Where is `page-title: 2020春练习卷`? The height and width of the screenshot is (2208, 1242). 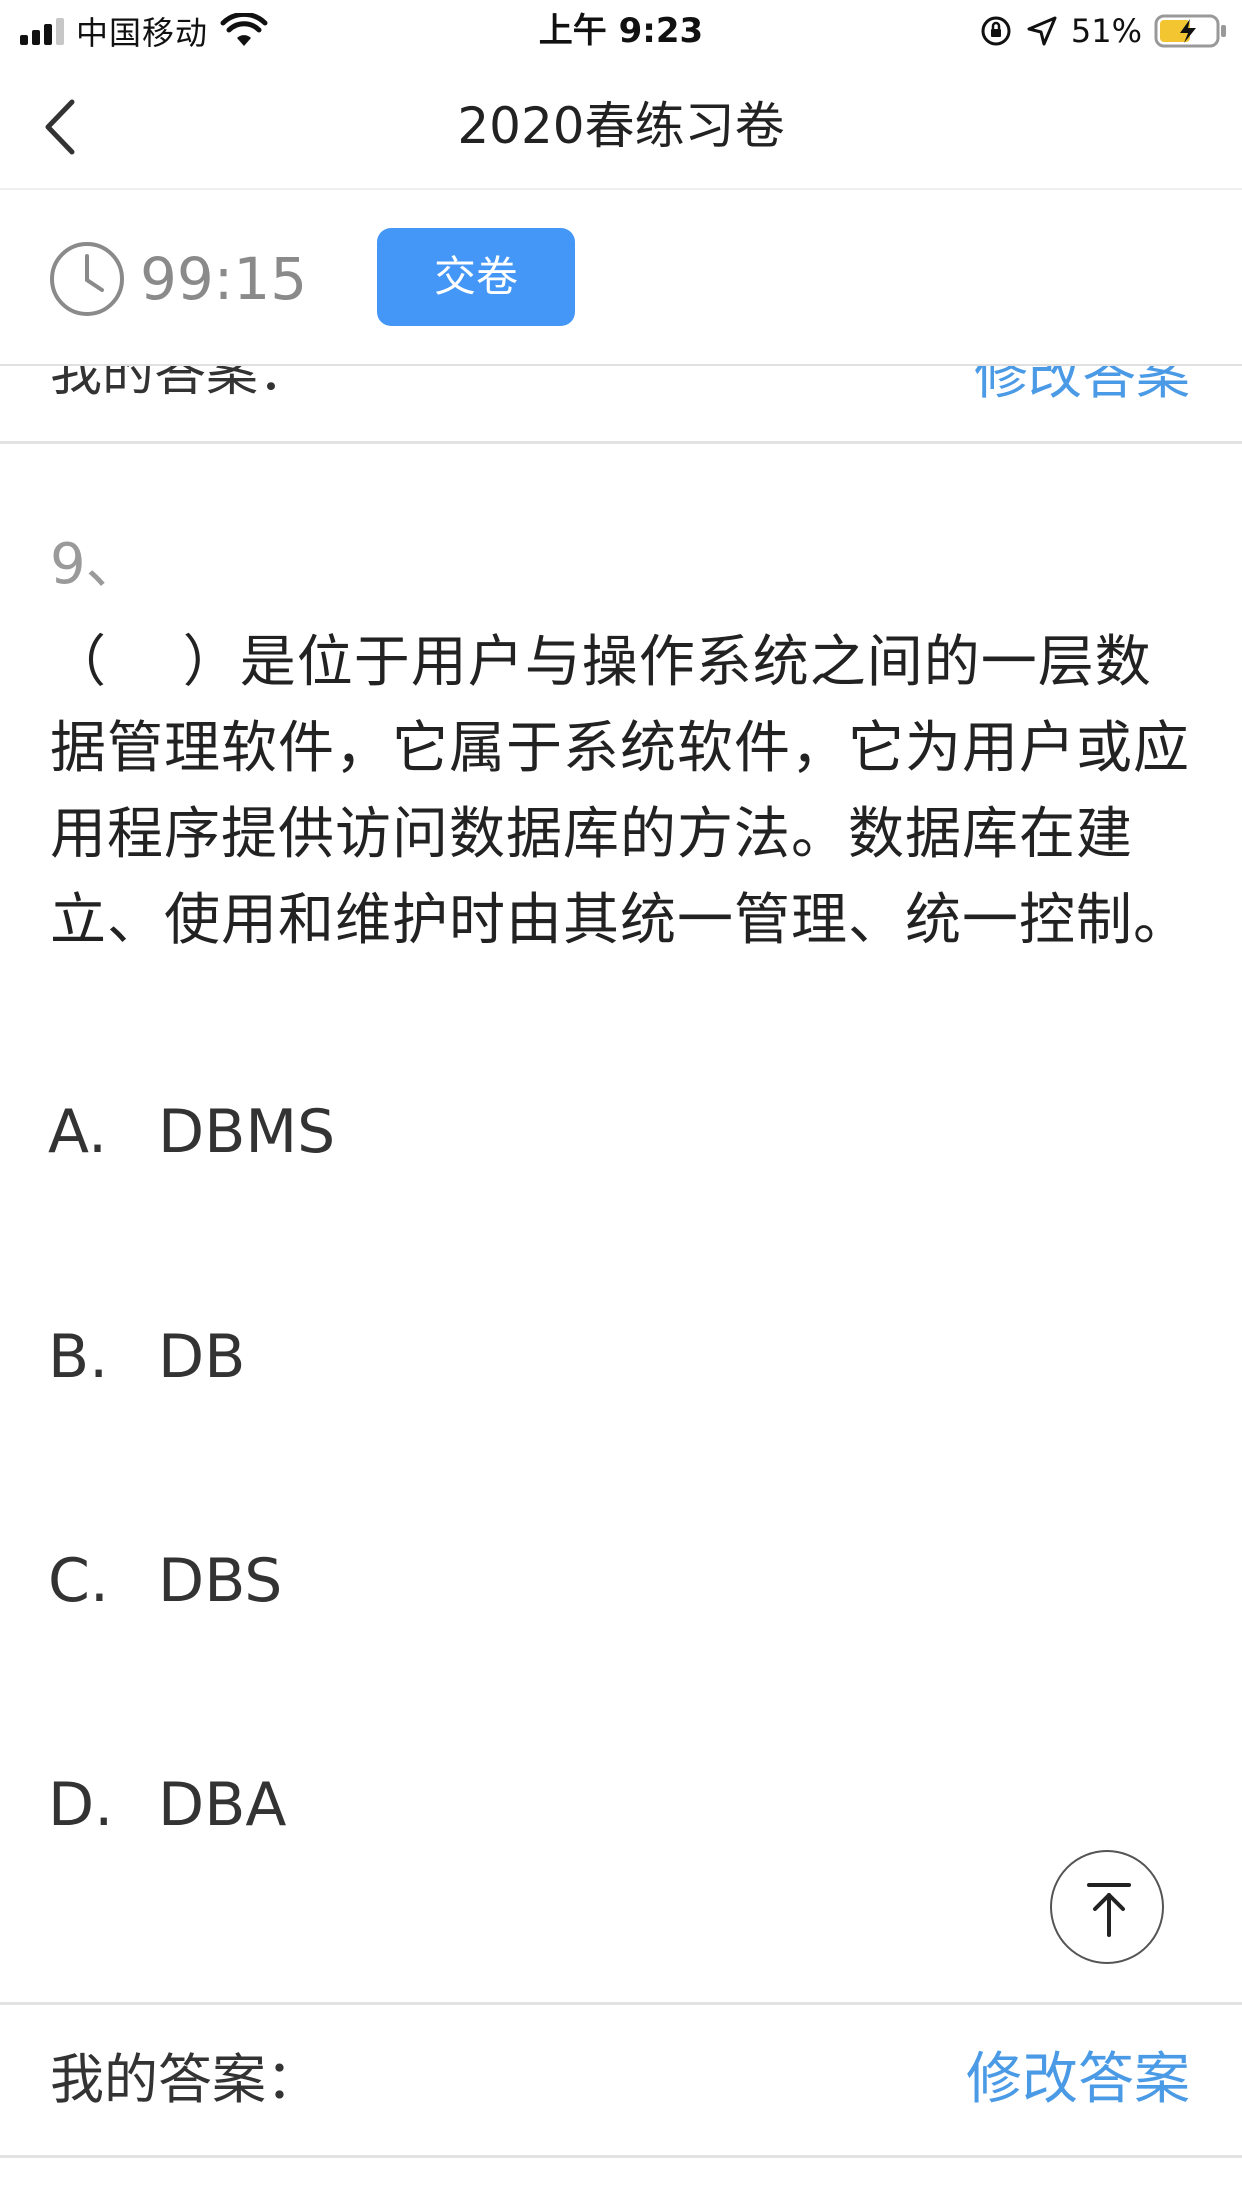 page-title: 2020春练习卷 is located at coordinates (621, 126).